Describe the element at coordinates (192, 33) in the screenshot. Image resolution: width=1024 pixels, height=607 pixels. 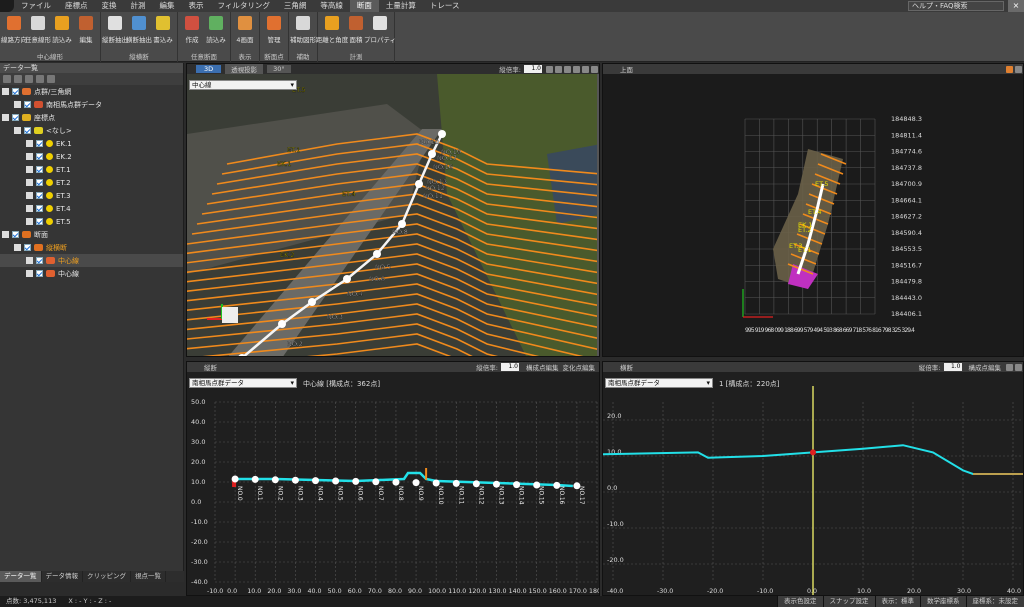
I see `ribbon-button: 作成` at that location.